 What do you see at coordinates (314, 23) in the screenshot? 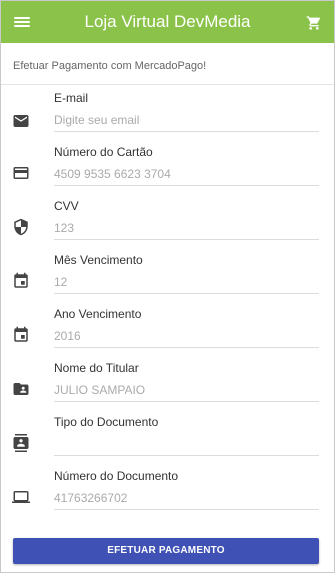
I see `cart-icon` at bounding box center [314, 23].